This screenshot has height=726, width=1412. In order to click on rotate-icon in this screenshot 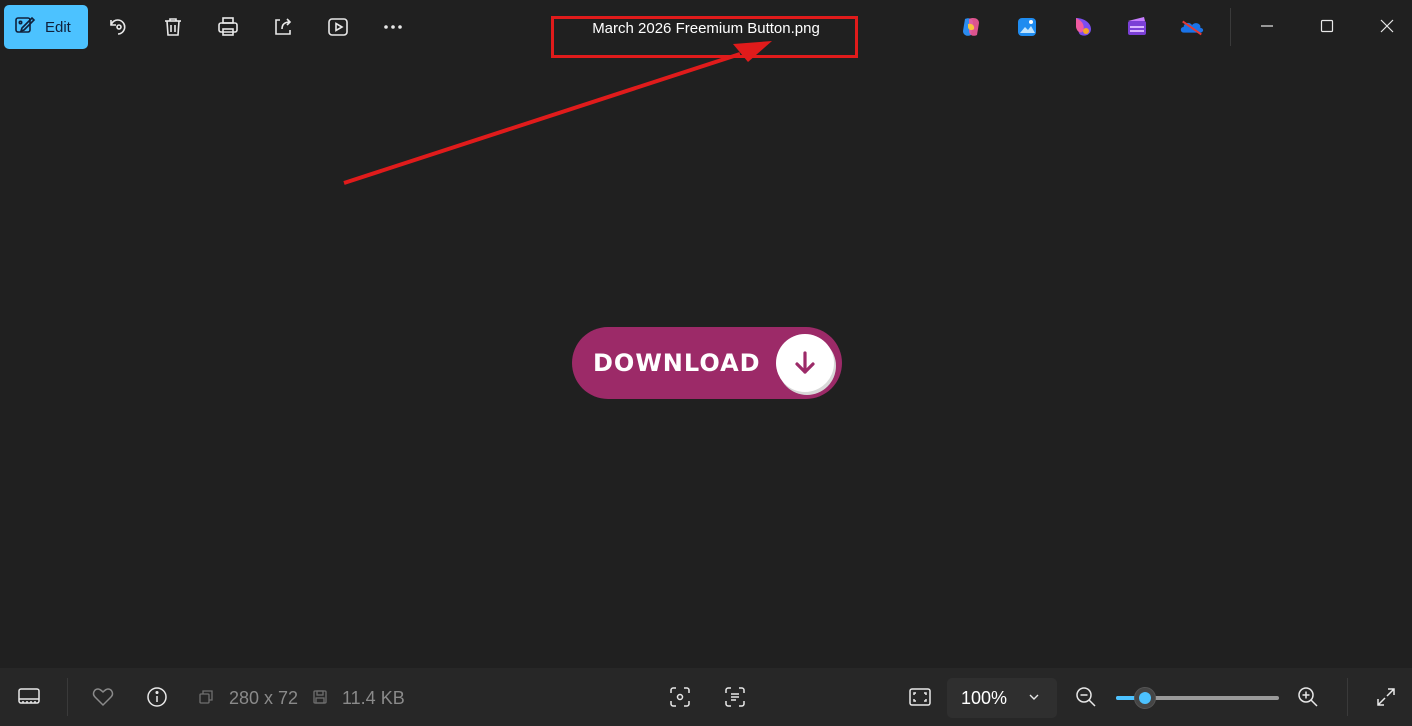, I will do `click(118, 27)`.